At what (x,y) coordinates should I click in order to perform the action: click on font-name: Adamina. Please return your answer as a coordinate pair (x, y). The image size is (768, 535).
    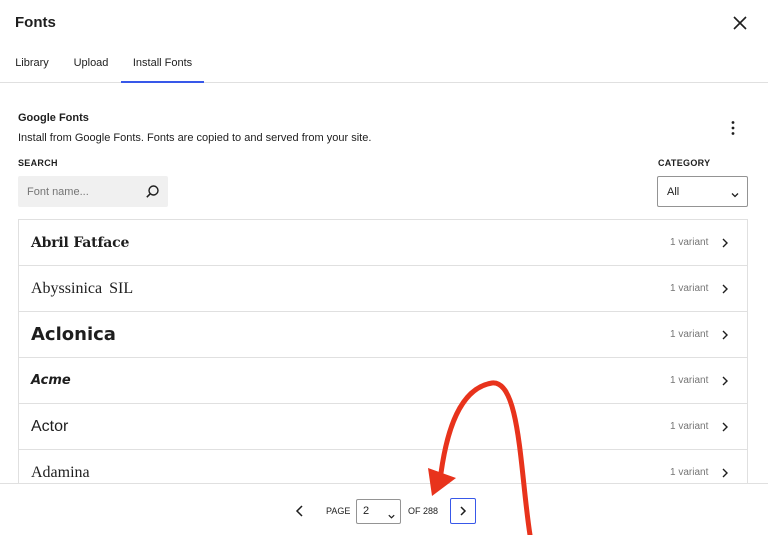
    Looking at the image, I should click on (60, 472).